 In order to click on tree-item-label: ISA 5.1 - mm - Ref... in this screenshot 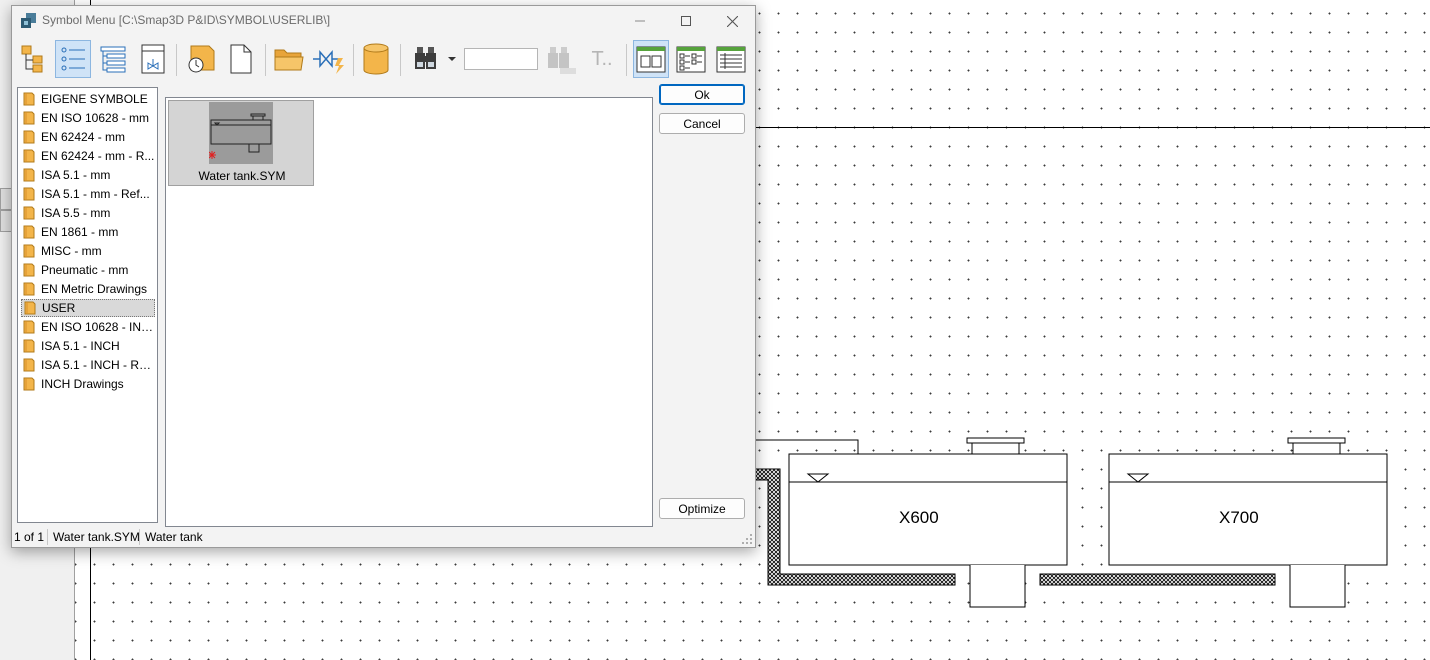, I will do `click(95, 194)`.